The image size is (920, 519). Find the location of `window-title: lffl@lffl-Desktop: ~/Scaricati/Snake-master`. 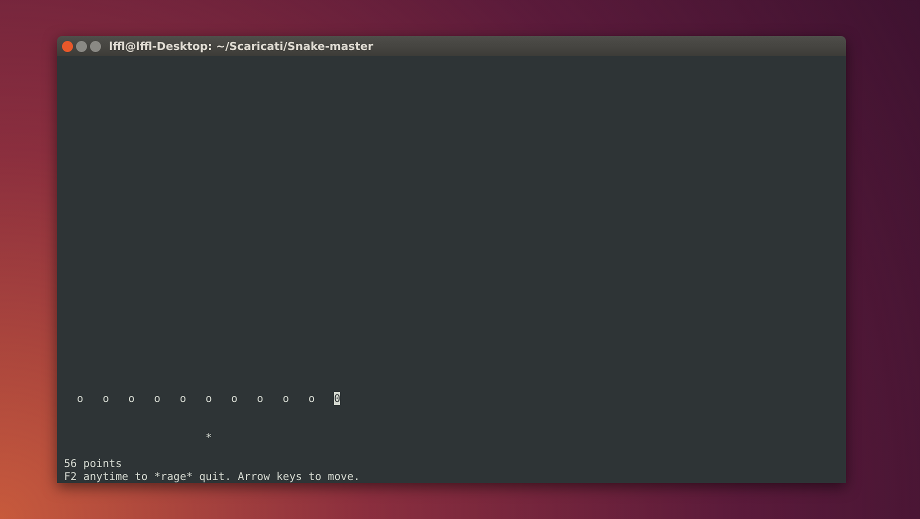

window-title: lffl@lffl-Desktop: ~/Scaricati/Snake-master is located at coordinates (241, 46).